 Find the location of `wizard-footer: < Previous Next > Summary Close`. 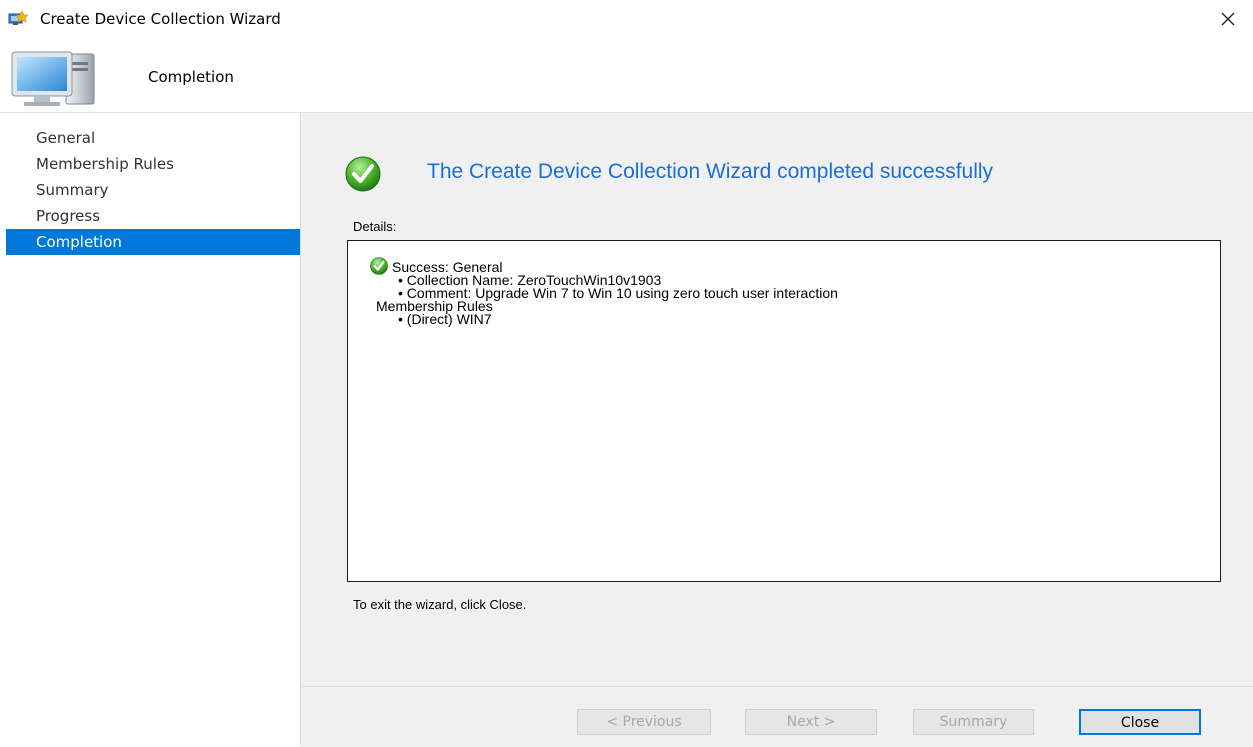

wizard-footer: < Previous Next > Summary Close is located at coordinates (777, 716).